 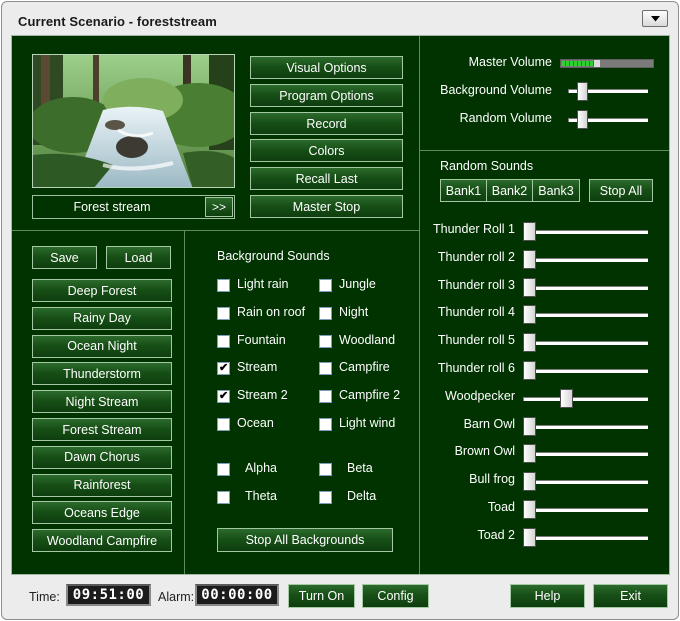 I want to click on random-volume-slider, so click(x=582, y=119).